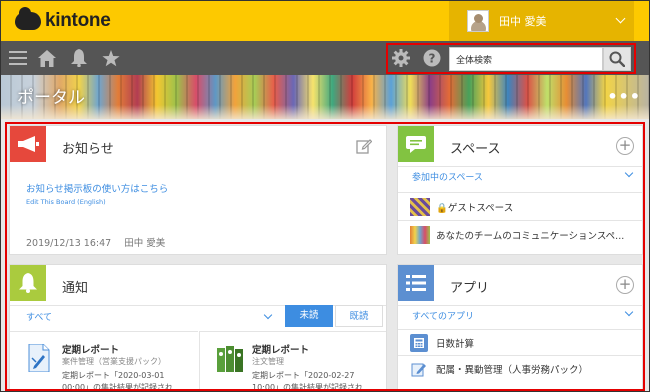 This screenshot has height=392, width=650. What do you see at coordinates (113, 375) in the screenshot?
I see `notification-body-line: 定期レポート「2020-03-01` at bounding box center [113, 375].